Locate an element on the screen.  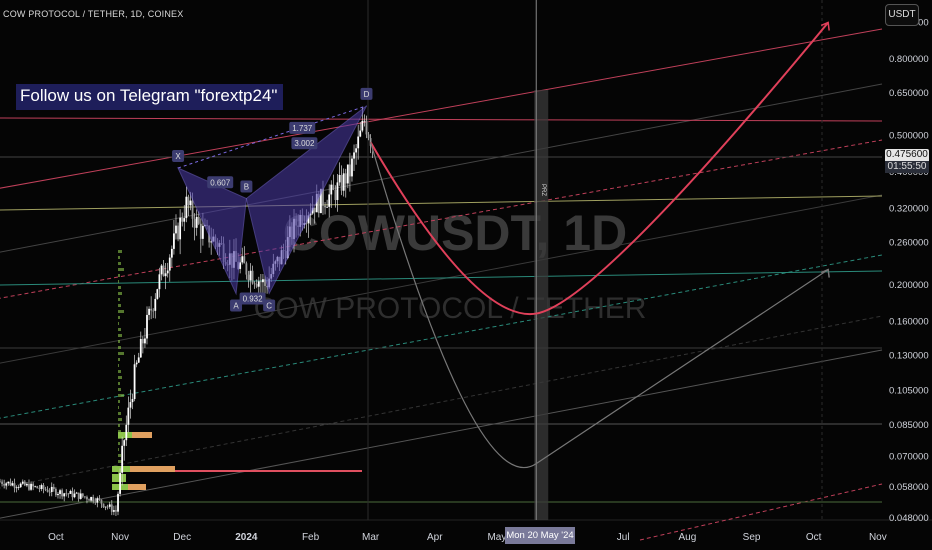
currency-button: USDT is located at coordinates (902, 15).